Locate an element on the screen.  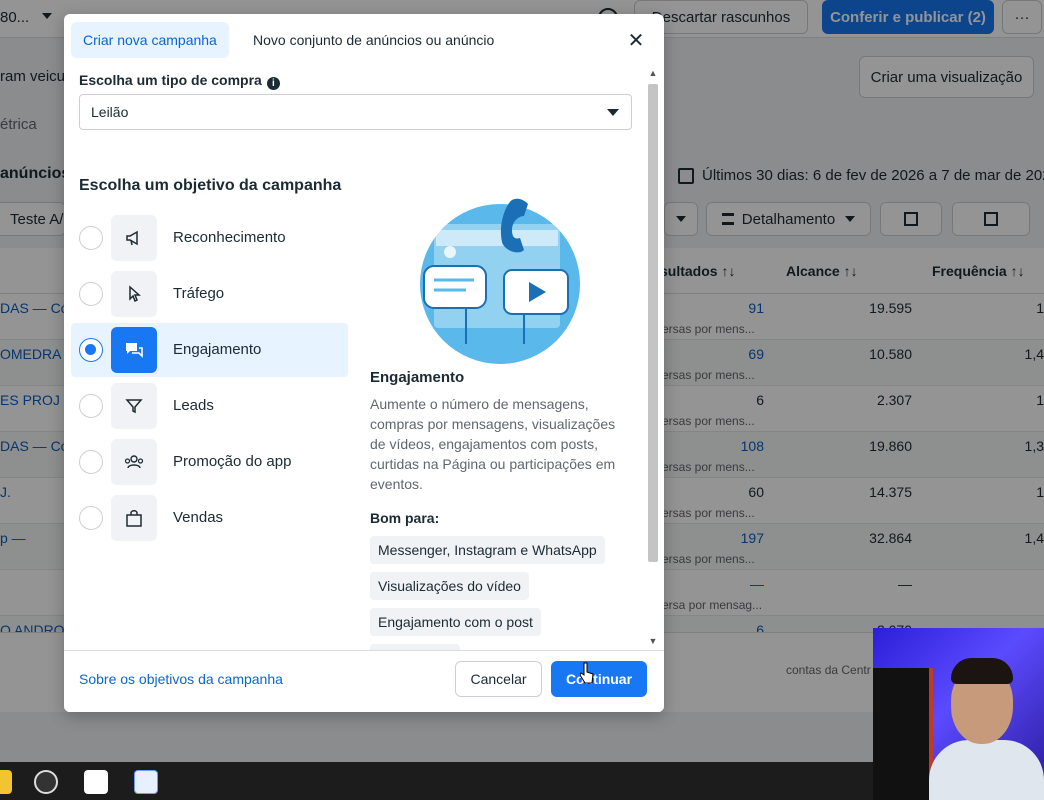
objective-section-title: Escolha um objetivo da campanha is located at coordinates (210, 185).